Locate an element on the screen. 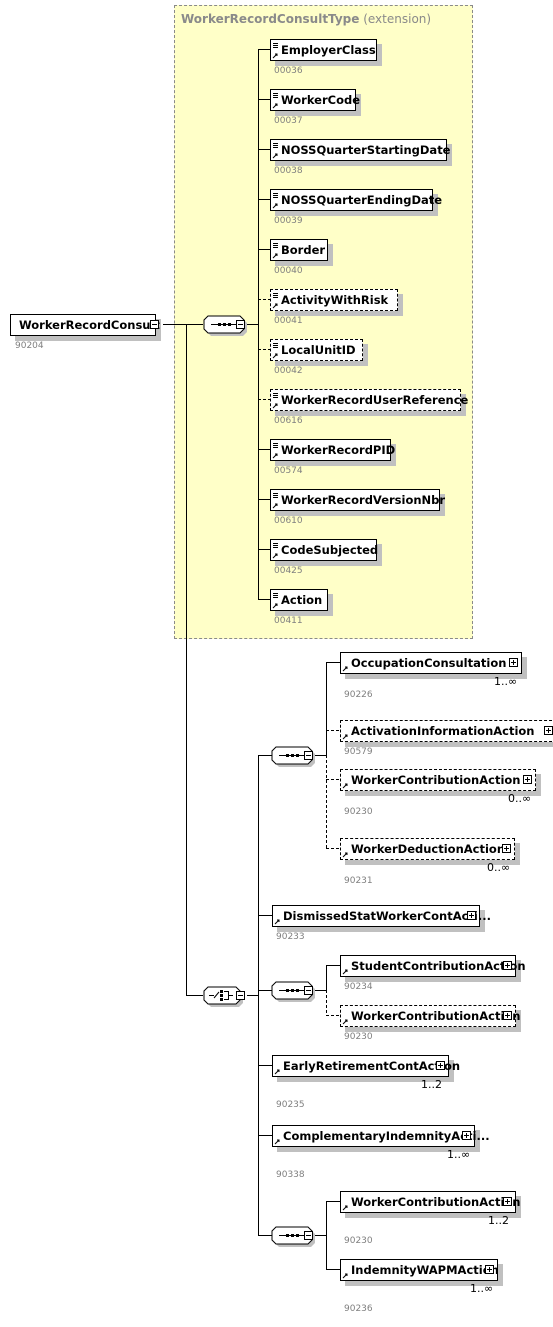  cardinality-label: 1..2 is located at coordinates (498, 1220).